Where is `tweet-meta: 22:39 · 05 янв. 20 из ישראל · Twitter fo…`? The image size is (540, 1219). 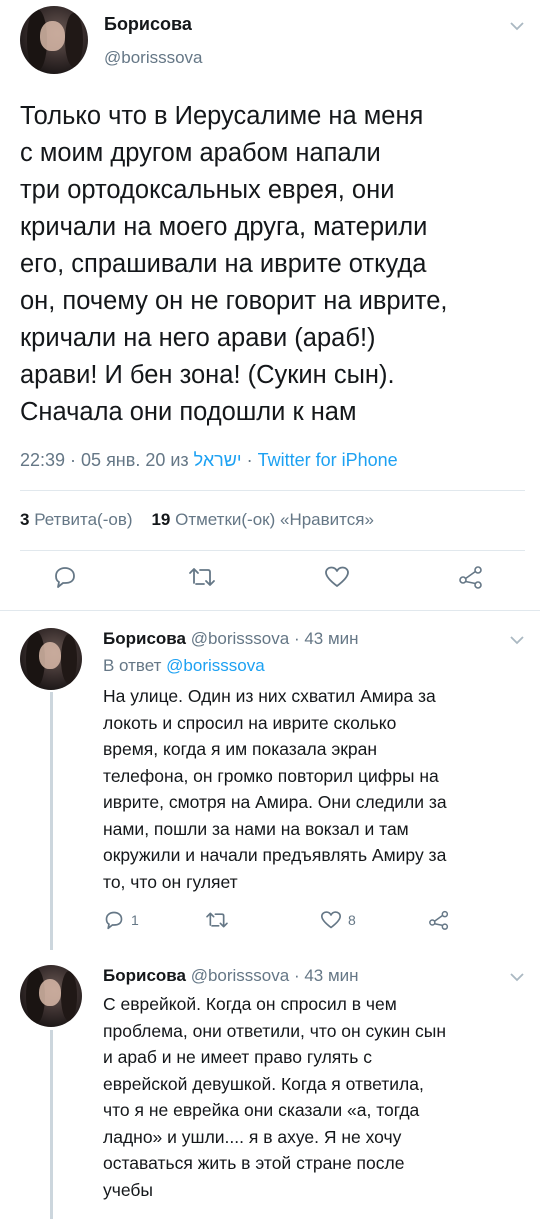
tweet-meta: 22:39 · 05 янв. 20 из ישראל · Twitter fo… is located at coordinates (209, 460).